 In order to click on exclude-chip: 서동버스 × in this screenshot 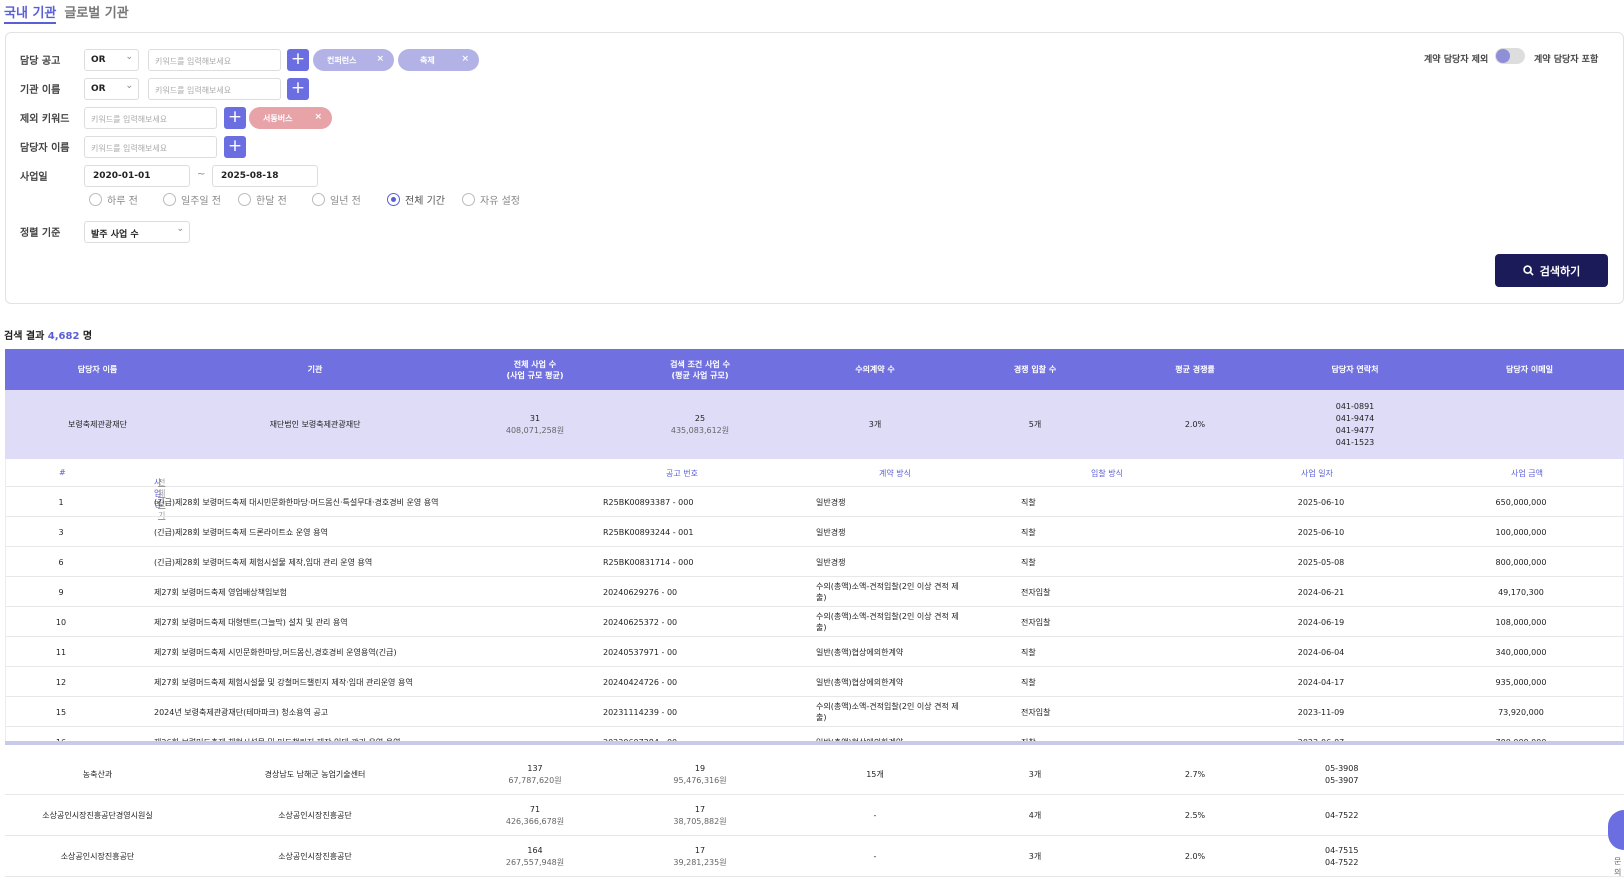, I will do `click(290, 118)`.